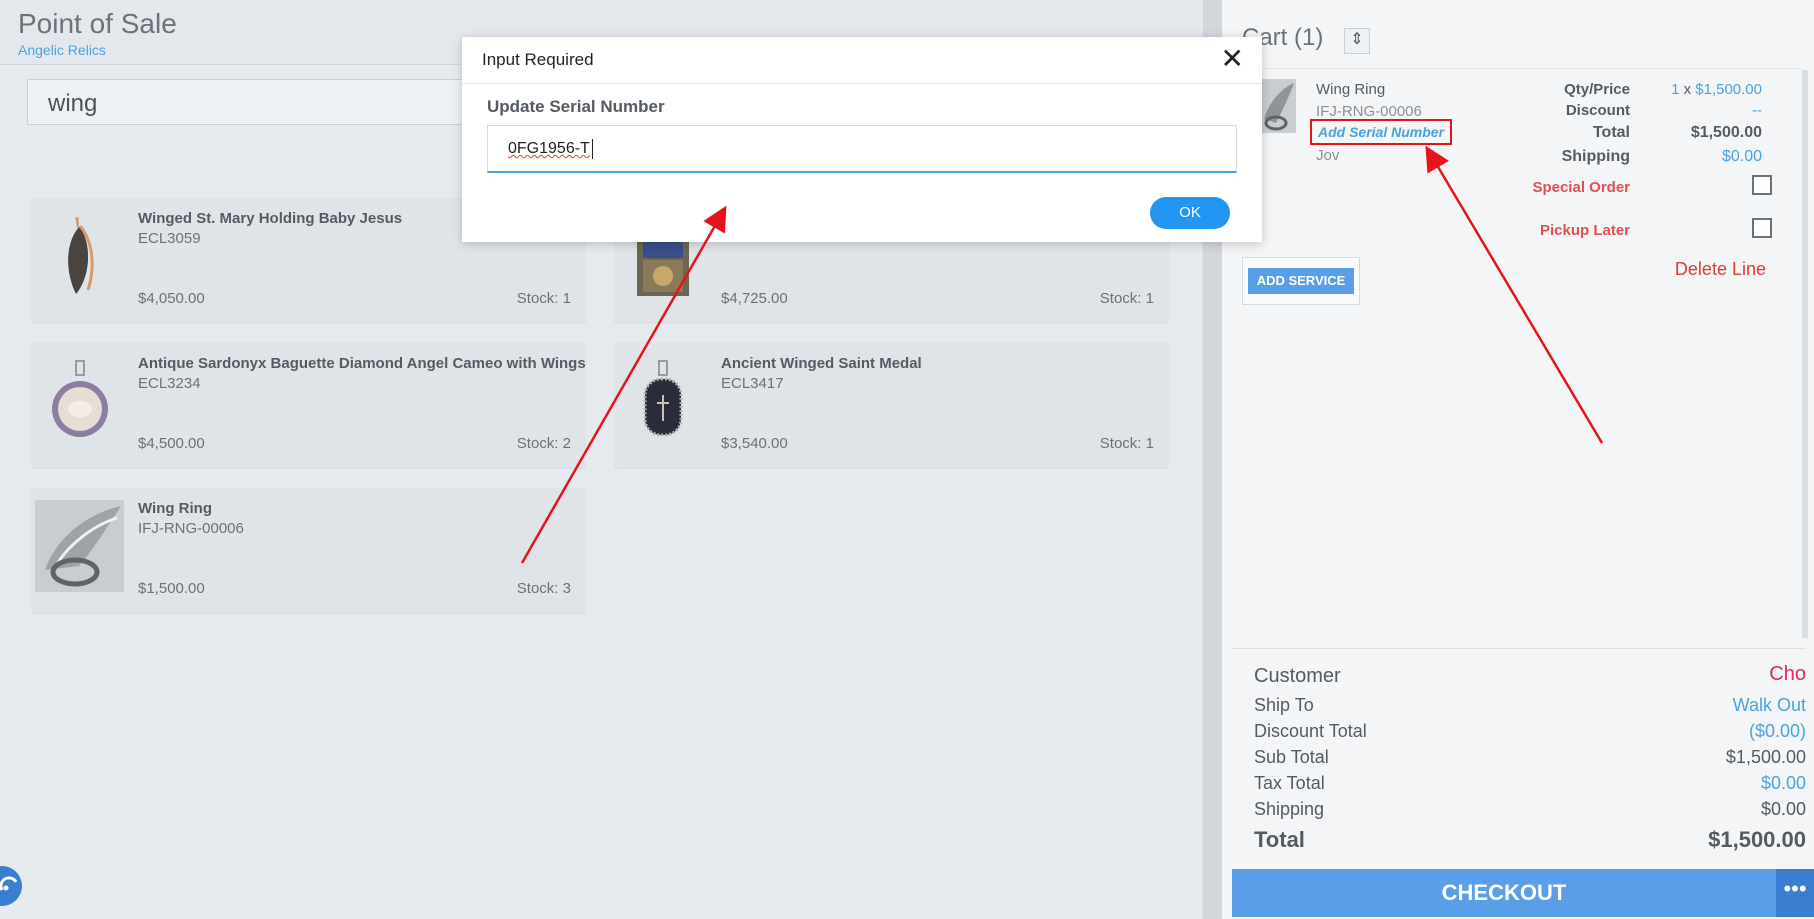 This screenshot has width=1814, height=919. Describe the element at coordinates (1720, 269) in the screenshot. I see `delete-line-button: Delete Line` at that location.